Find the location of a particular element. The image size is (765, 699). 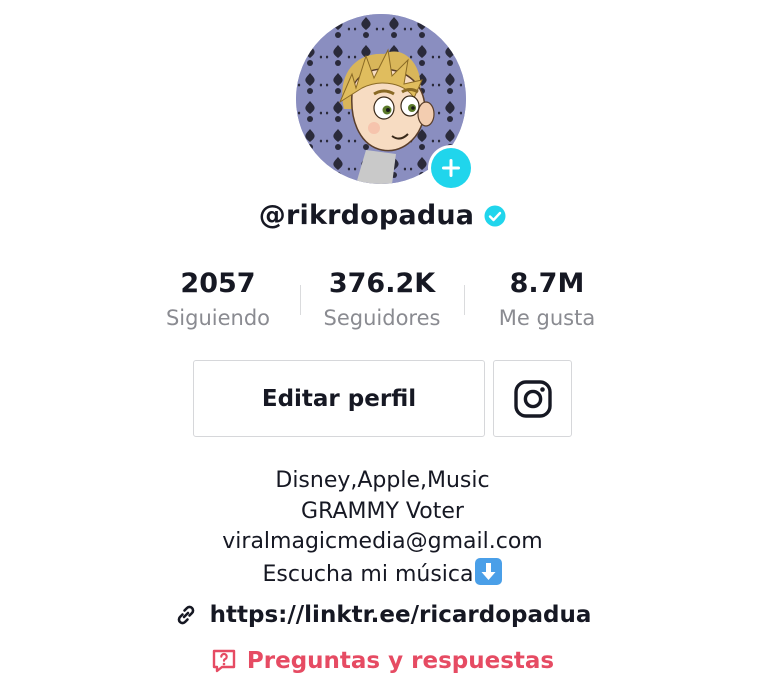

bio-line: Disney,Apple,Music is located at coordinates (382, 480).